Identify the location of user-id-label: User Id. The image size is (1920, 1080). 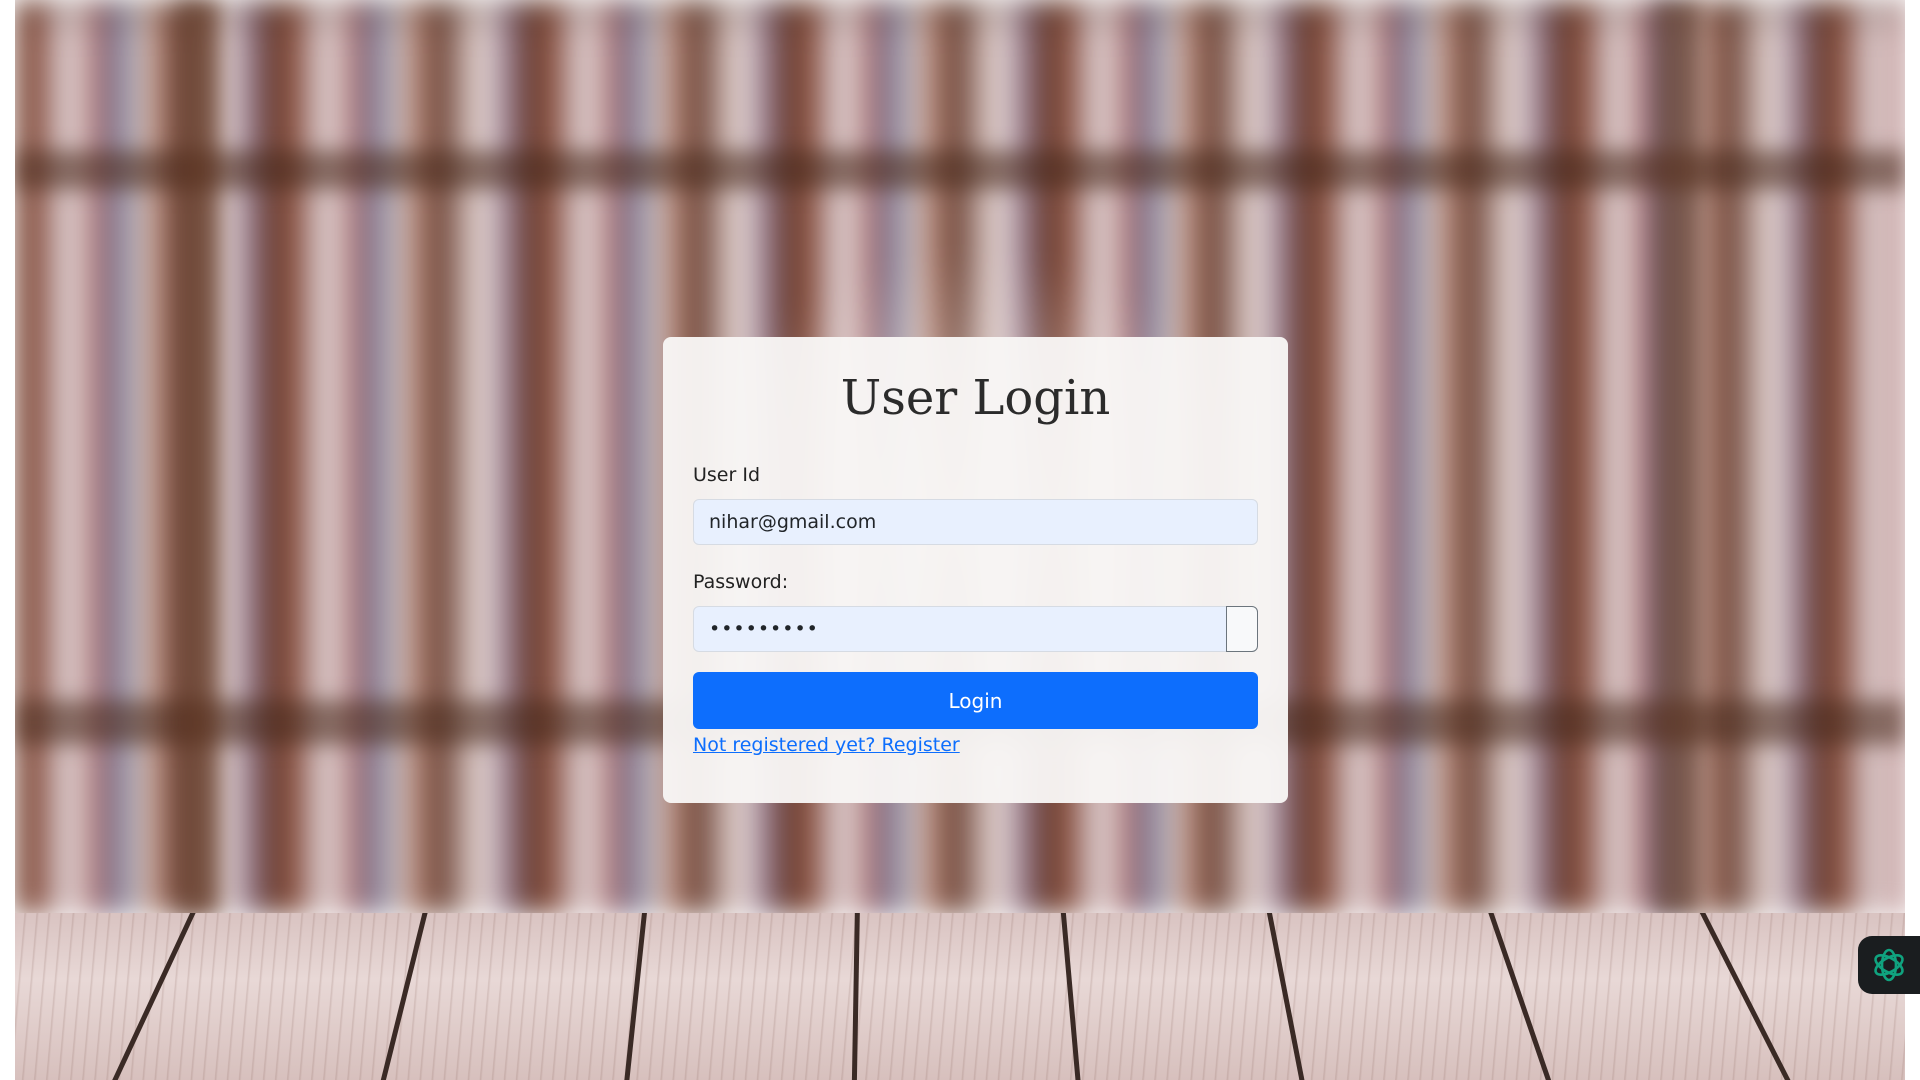
(727, 475).